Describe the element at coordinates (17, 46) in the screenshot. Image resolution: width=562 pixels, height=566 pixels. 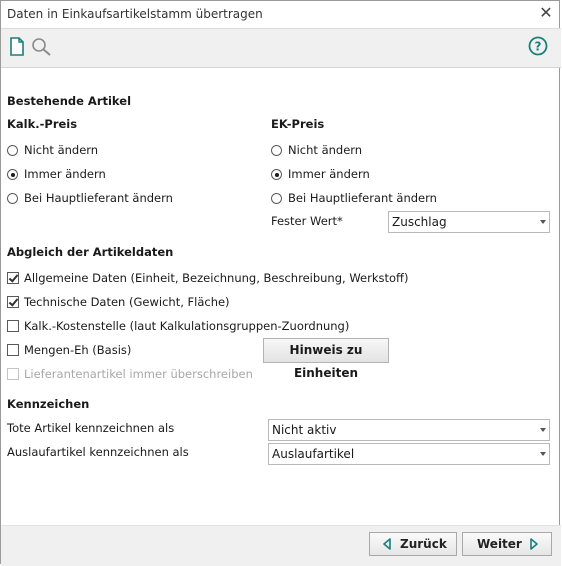
I see `new-document-icon` at that location.